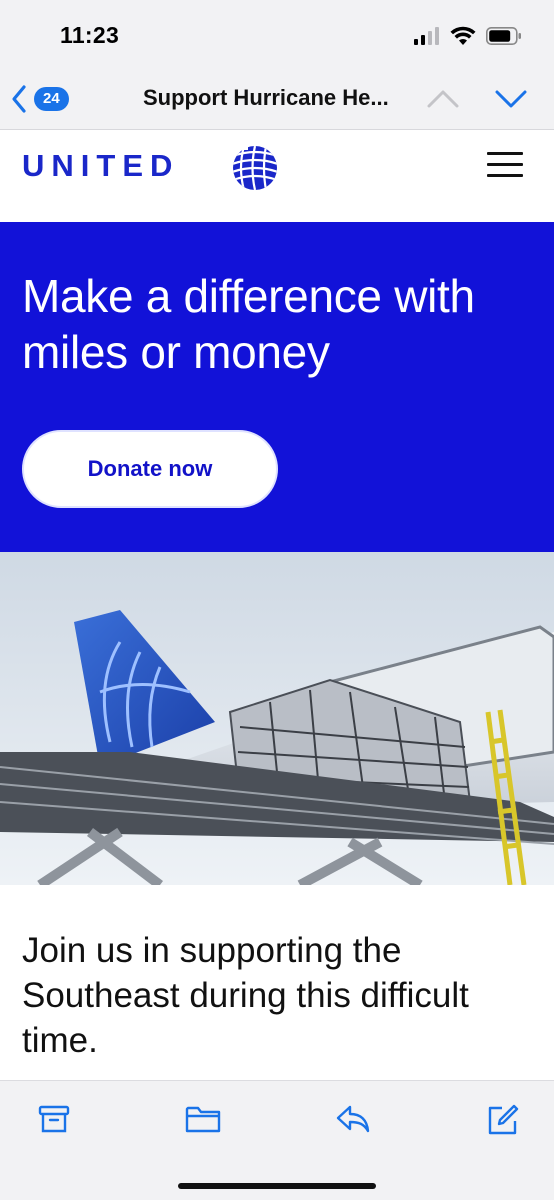 This screenshot has height=1200, width=554. Describe the element at coordinates (463, 35) in the screenshot. I see `wifi-icon` at that location.